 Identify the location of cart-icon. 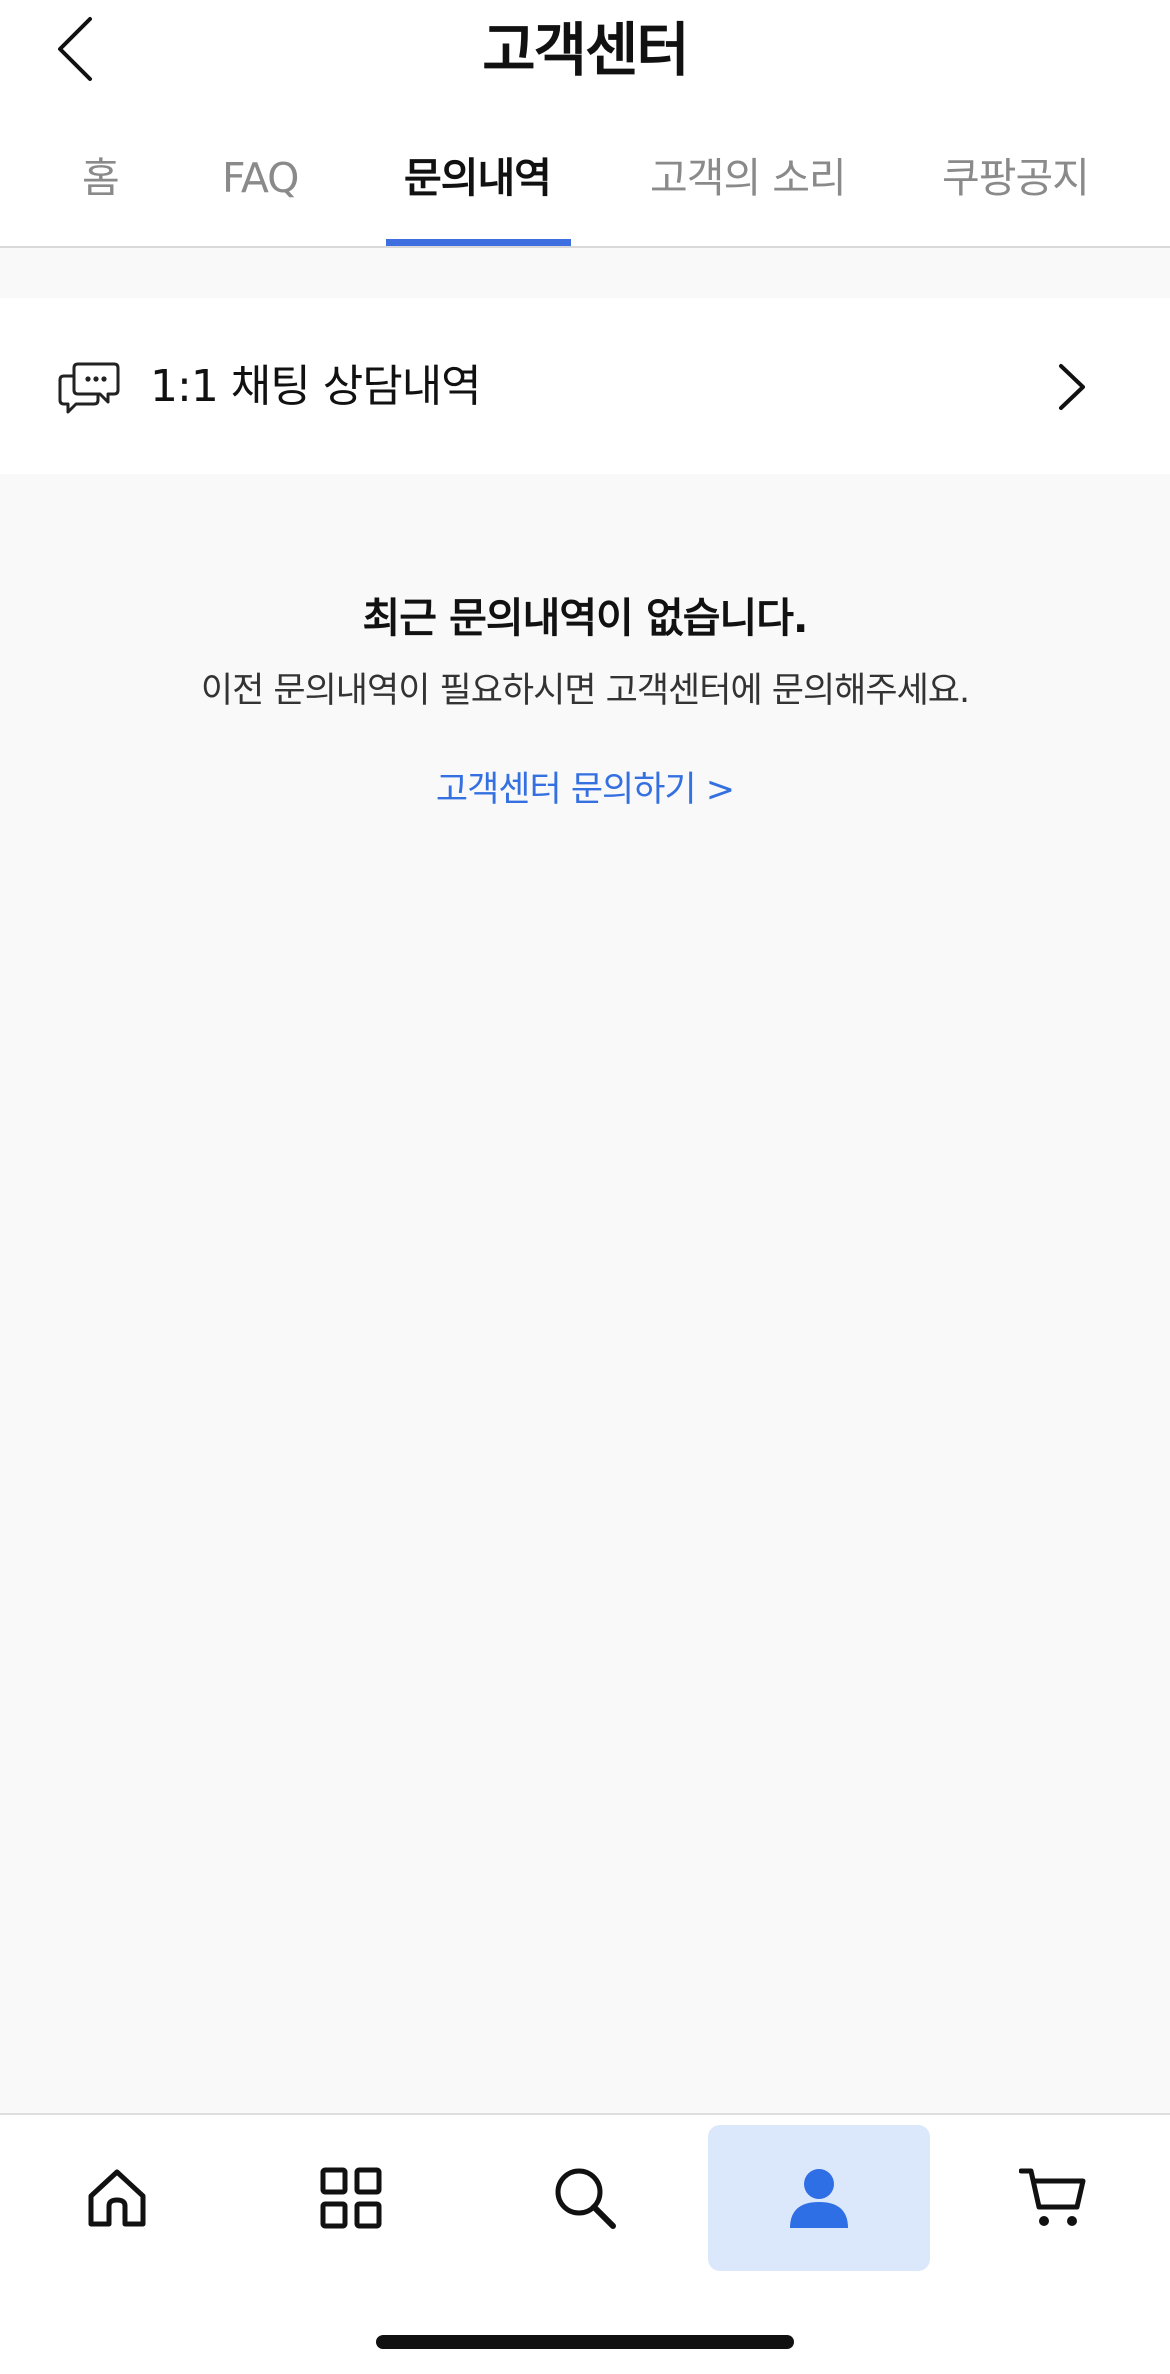
(1052, 2197).